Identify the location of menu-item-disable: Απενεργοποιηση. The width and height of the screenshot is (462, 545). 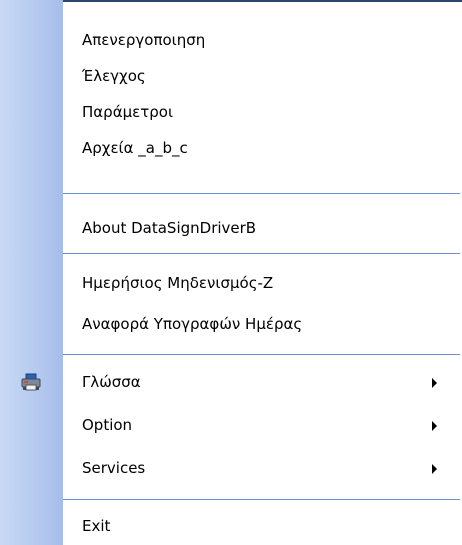
(231, 40).